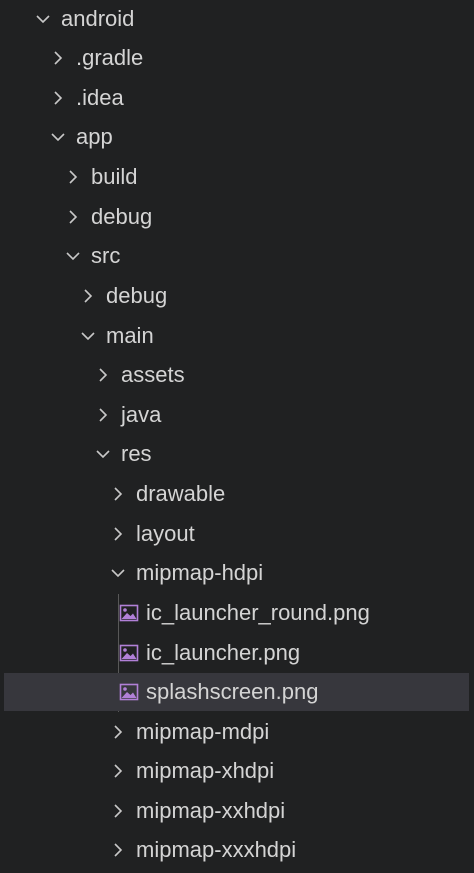  What do you see at coordinates (205, 770) in the screenshot?
I see `tree-item-label: mipmap-xhdpi` at bounding box center [205, 770].